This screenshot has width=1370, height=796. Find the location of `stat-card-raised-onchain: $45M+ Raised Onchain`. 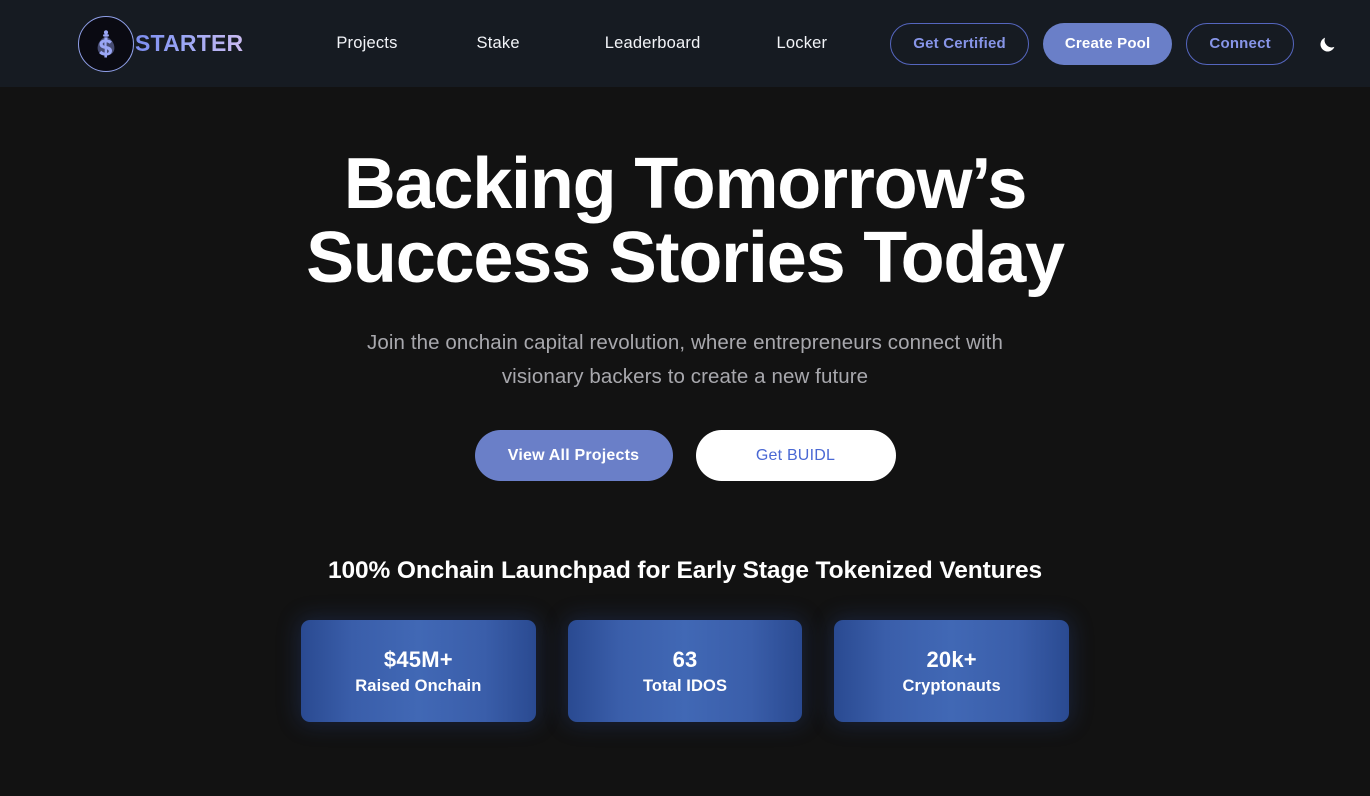

stat-card-raised-onchain: $45M+ Raised Onchain is located at coordinates (418, 671).